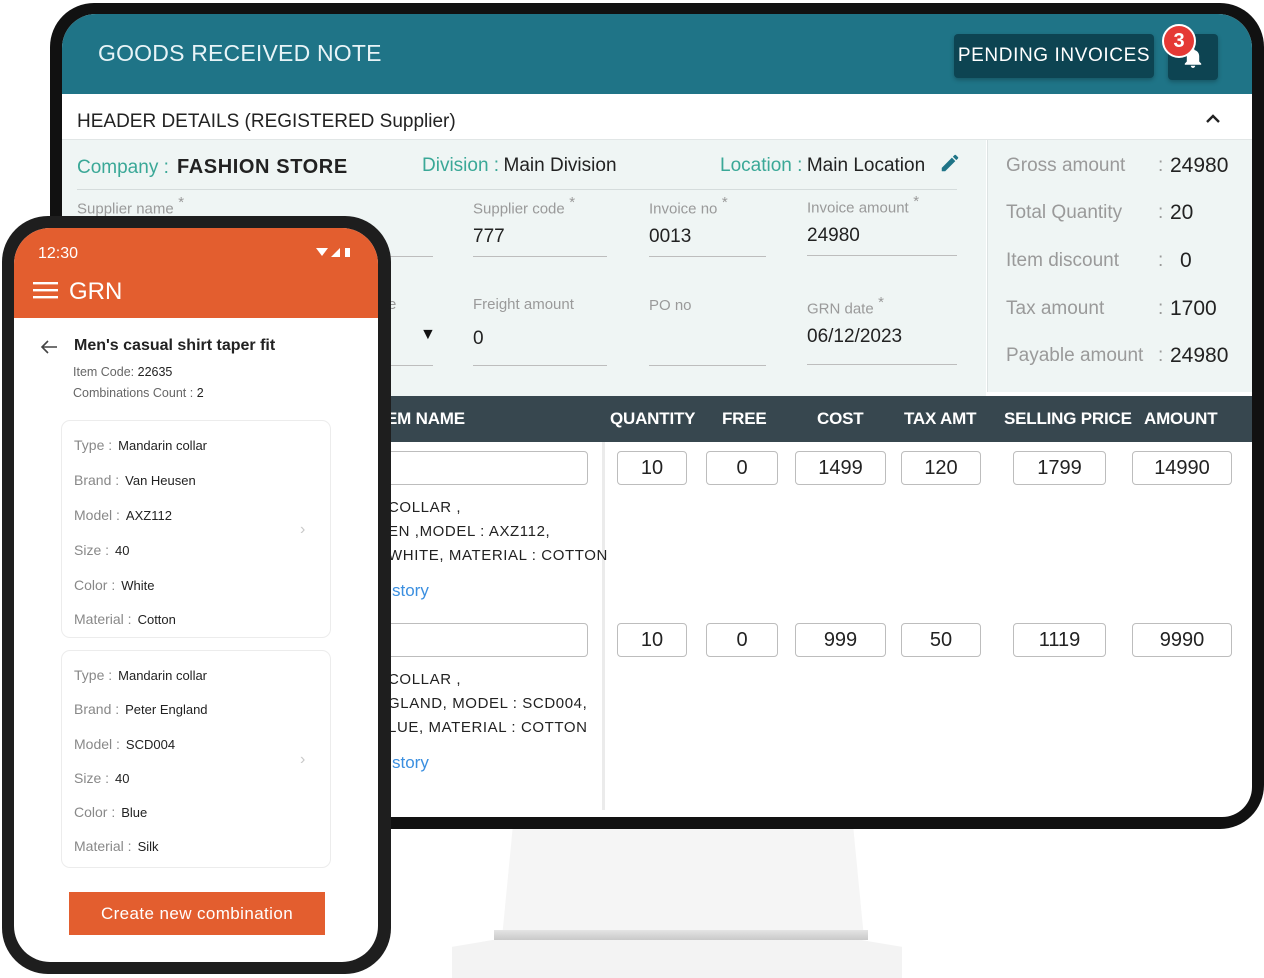 This screenshot has height=978, width=1264. Describe the element at coordinates (196, 273) in the screenshot. I see `mobile-app-bar: 12:30 GRN` at that location.